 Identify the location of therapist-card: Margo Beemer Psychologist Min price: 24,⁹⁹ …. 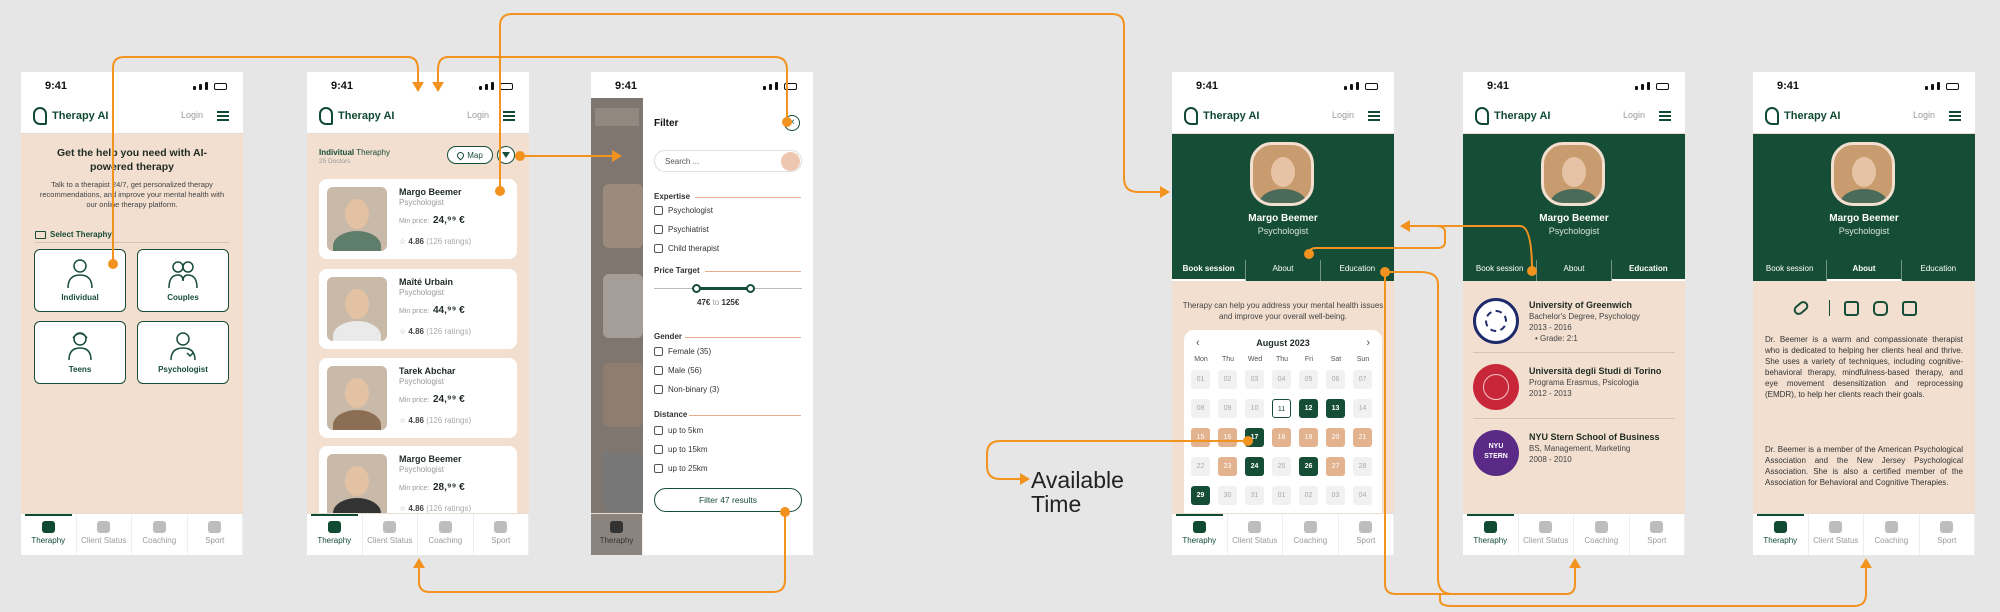
(418, 219).